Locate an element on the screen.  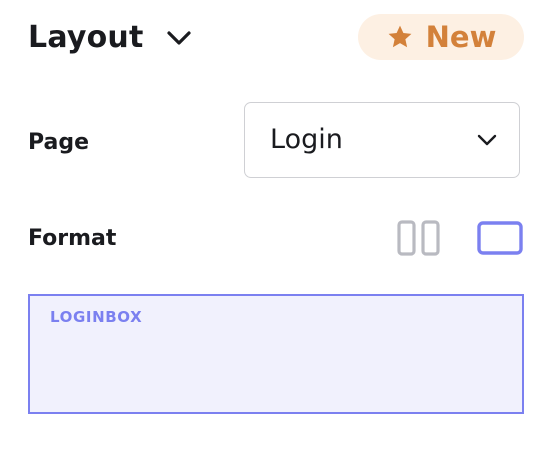
new-badge: New is located at coordinates (441, 37).